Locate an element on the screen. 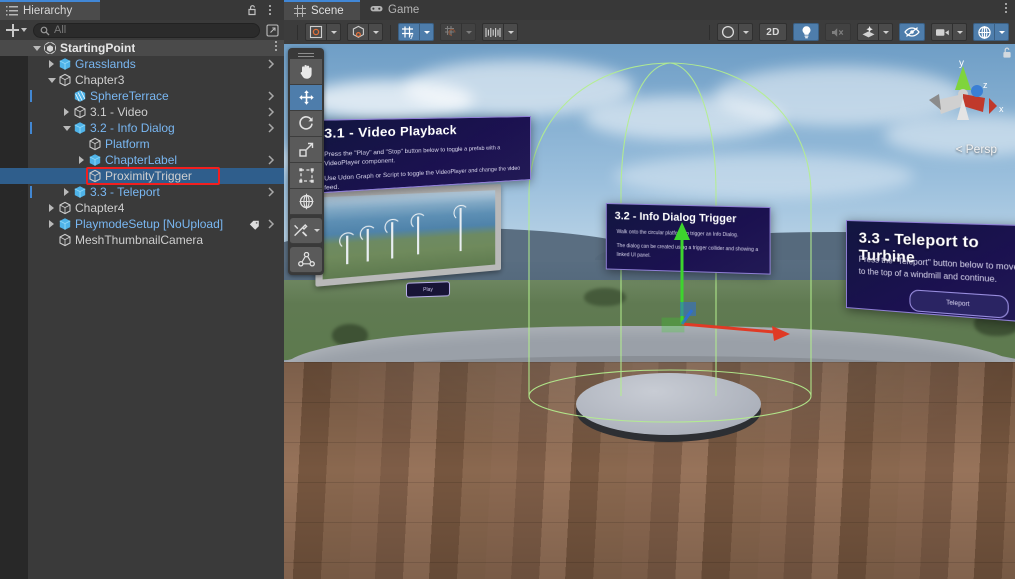 The image size is (1015, 579). component-tool-button is located at coordinates (306, 260).